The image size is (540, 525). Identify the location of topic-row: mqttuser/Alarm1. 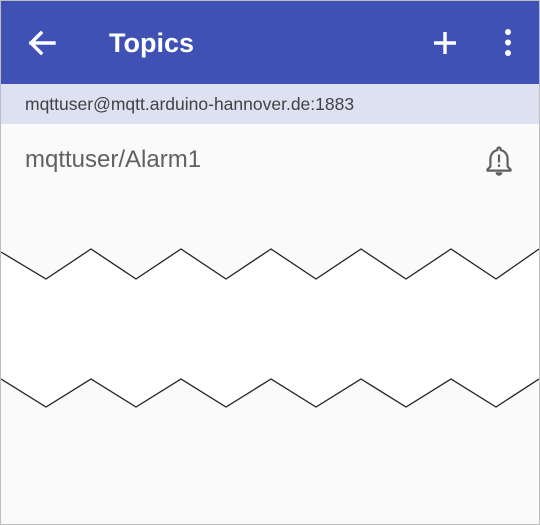
(270, 161).